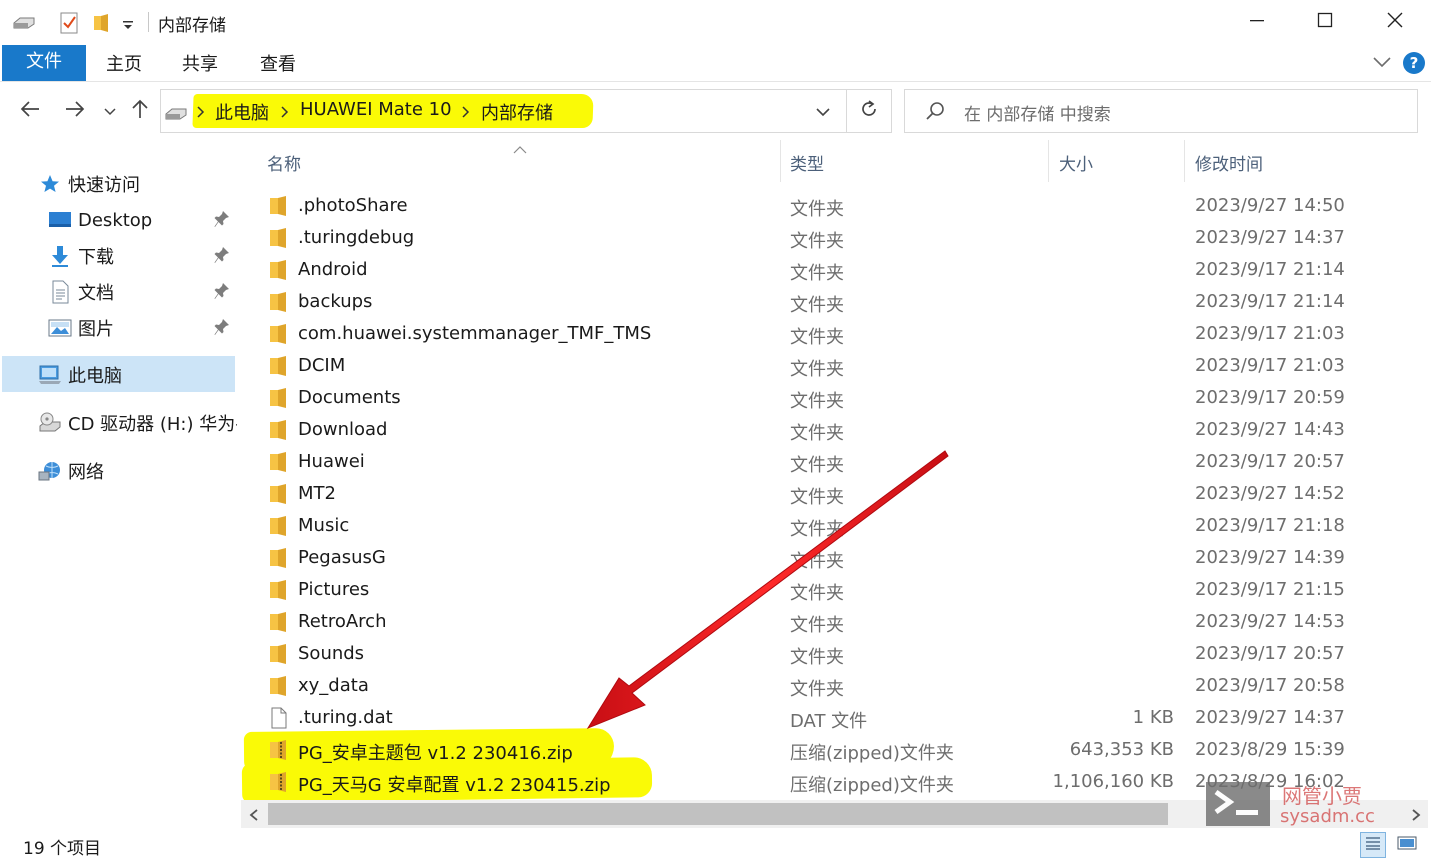  Describe the element at coordinates (1322, 796) in the screenshot. I see `watermark-text: 网管小贾` at that location.